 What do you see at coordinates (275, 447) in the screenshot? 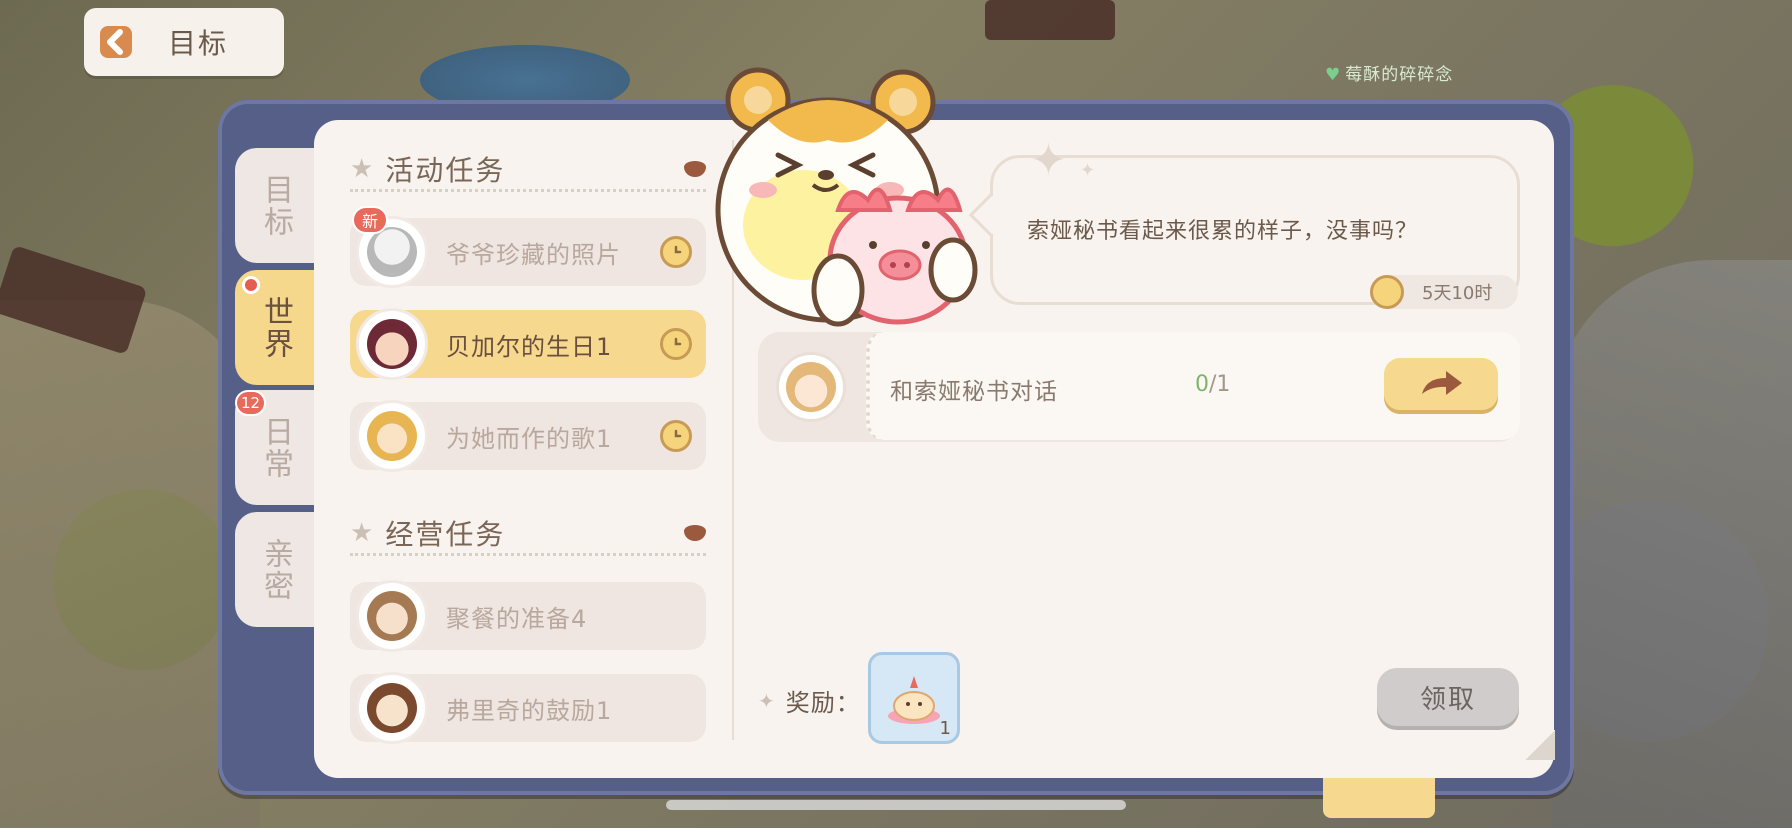
I see `tab-label: 日常` at bounding box center [275, 447].